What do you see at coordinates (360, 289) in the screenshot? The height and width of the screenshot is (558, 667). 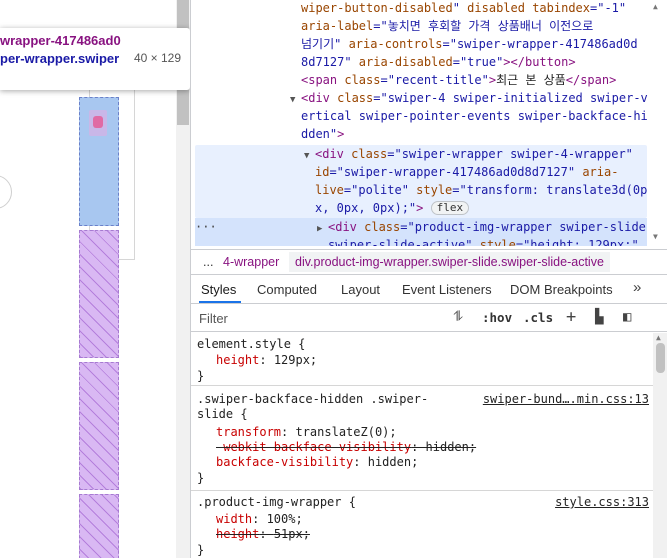 I see `tab-layout: Layout` at bounding box center [360, 289].